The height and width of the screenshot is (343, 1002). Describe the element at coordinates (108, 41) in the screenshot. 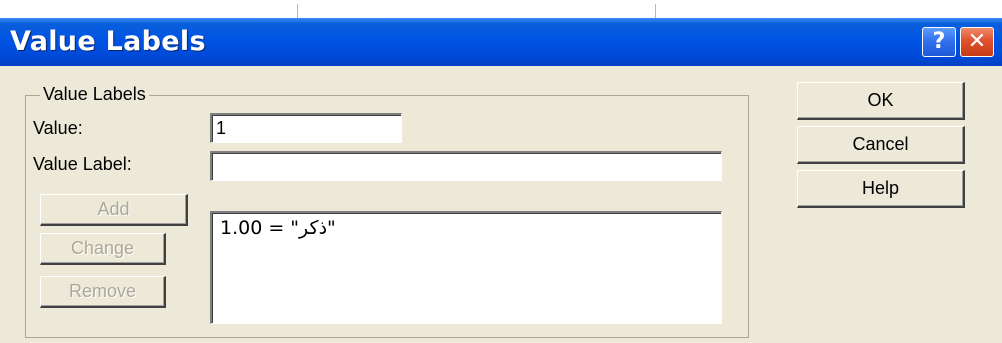

I see `dialog-title: Value Labels` at that location.